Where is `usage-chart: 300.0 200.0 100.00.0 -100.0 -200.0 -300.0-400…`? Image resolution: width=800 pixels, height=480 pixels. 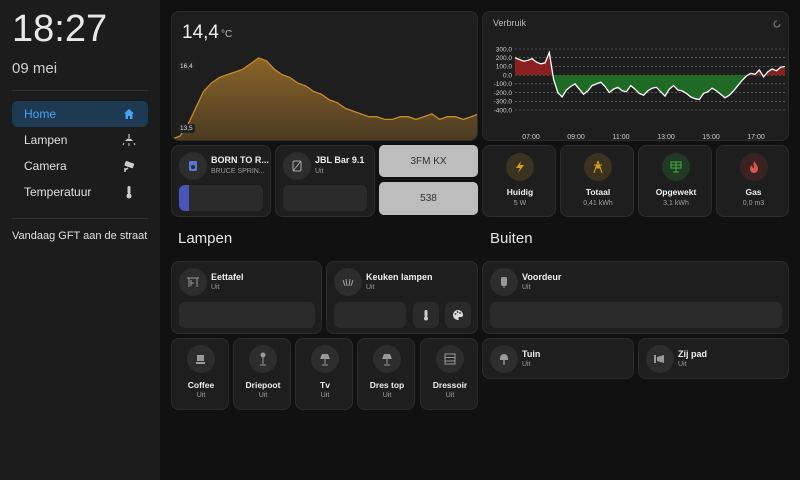
usage-chart: 300.0 200.0 100.00.0 -100.0 -200.0 -300.0-400… is located at coordinates (640, 93).